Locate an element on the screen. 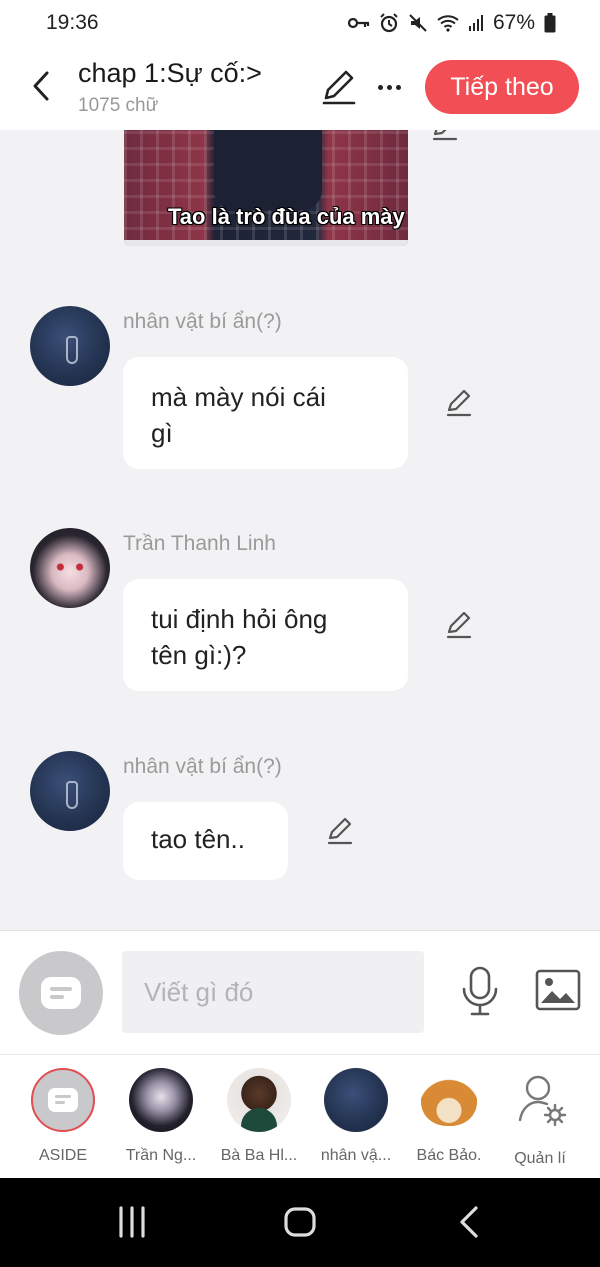  home-button is located at coordinates (300, 1222).